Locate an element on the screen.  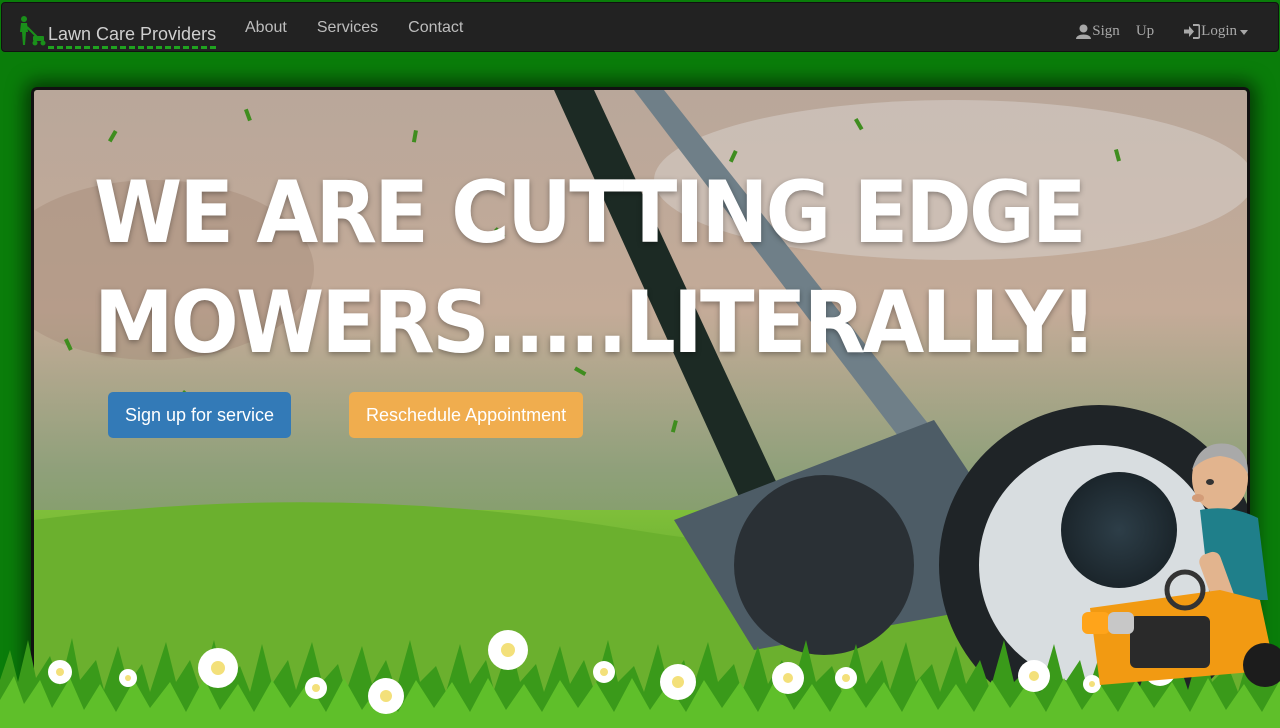
headline-line-2: MOWERS.....LITERALLY! is located at coordinates (595, 323).